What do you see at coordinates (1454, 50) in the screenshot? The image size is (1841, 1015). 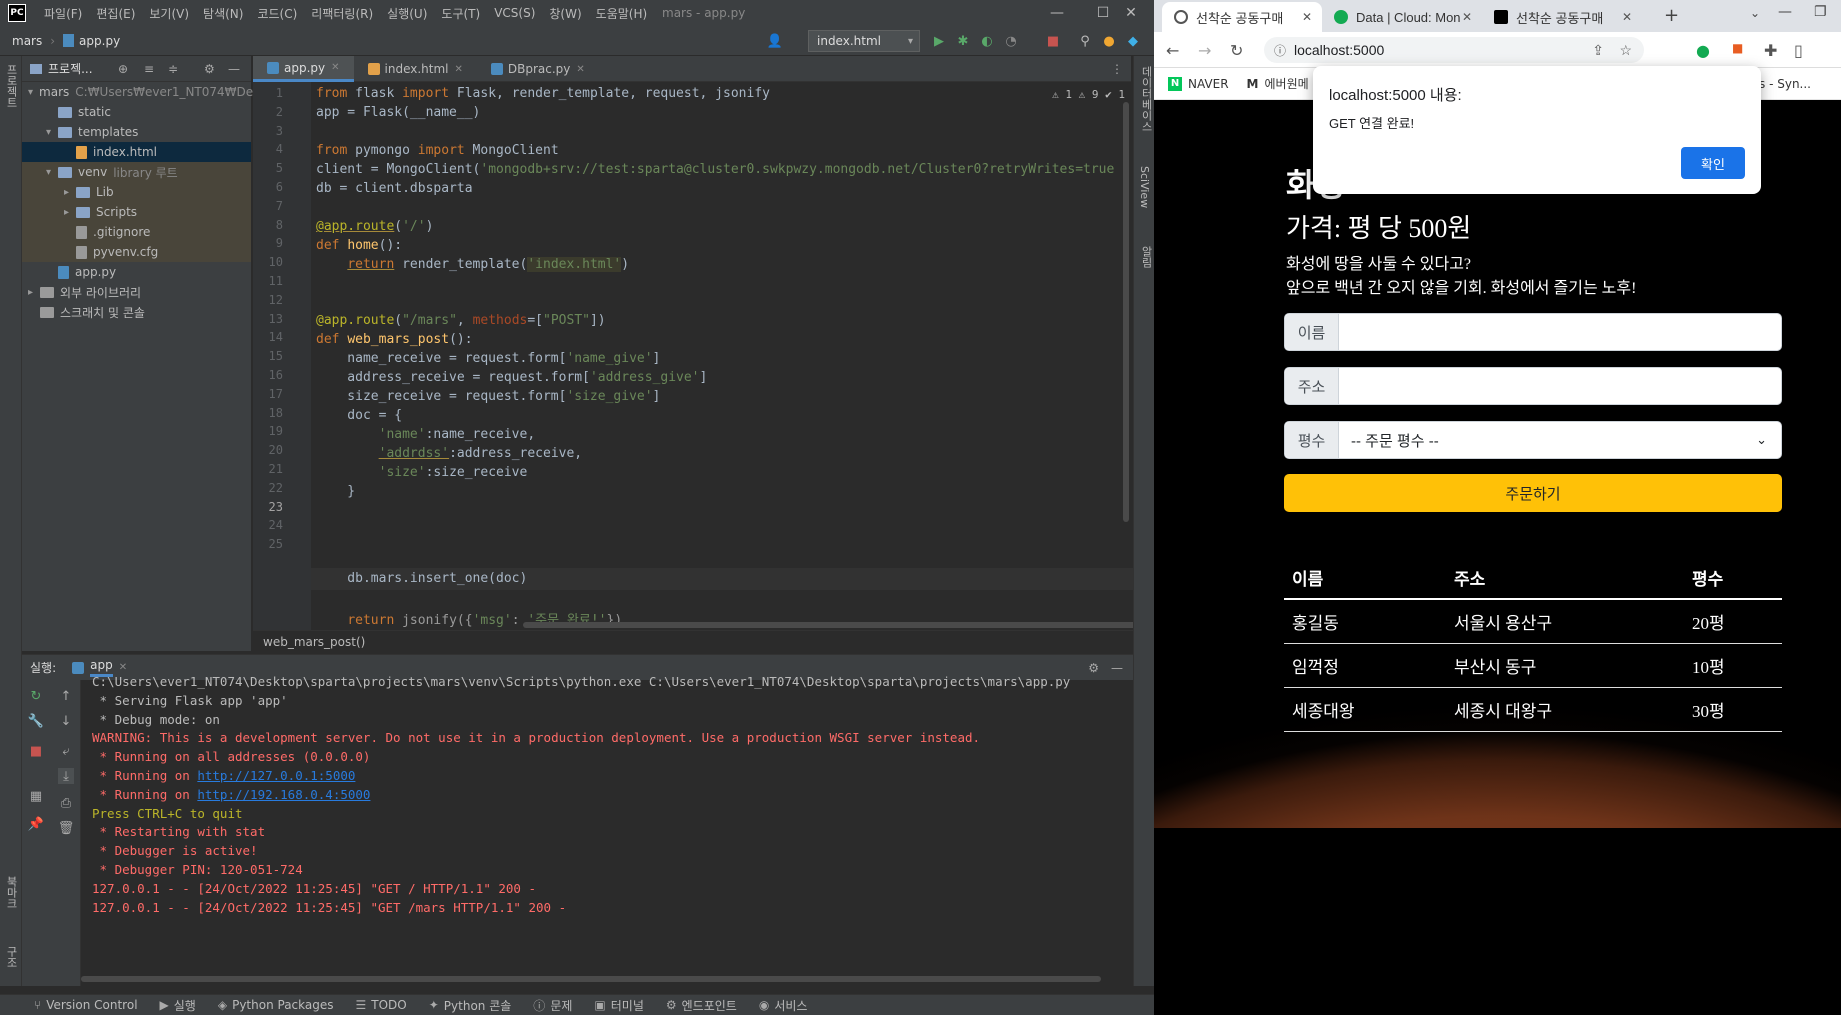 I see `address-bar: ⓘ localhost:5000 ⇪ ☆` at bounding box center [1454, 50].